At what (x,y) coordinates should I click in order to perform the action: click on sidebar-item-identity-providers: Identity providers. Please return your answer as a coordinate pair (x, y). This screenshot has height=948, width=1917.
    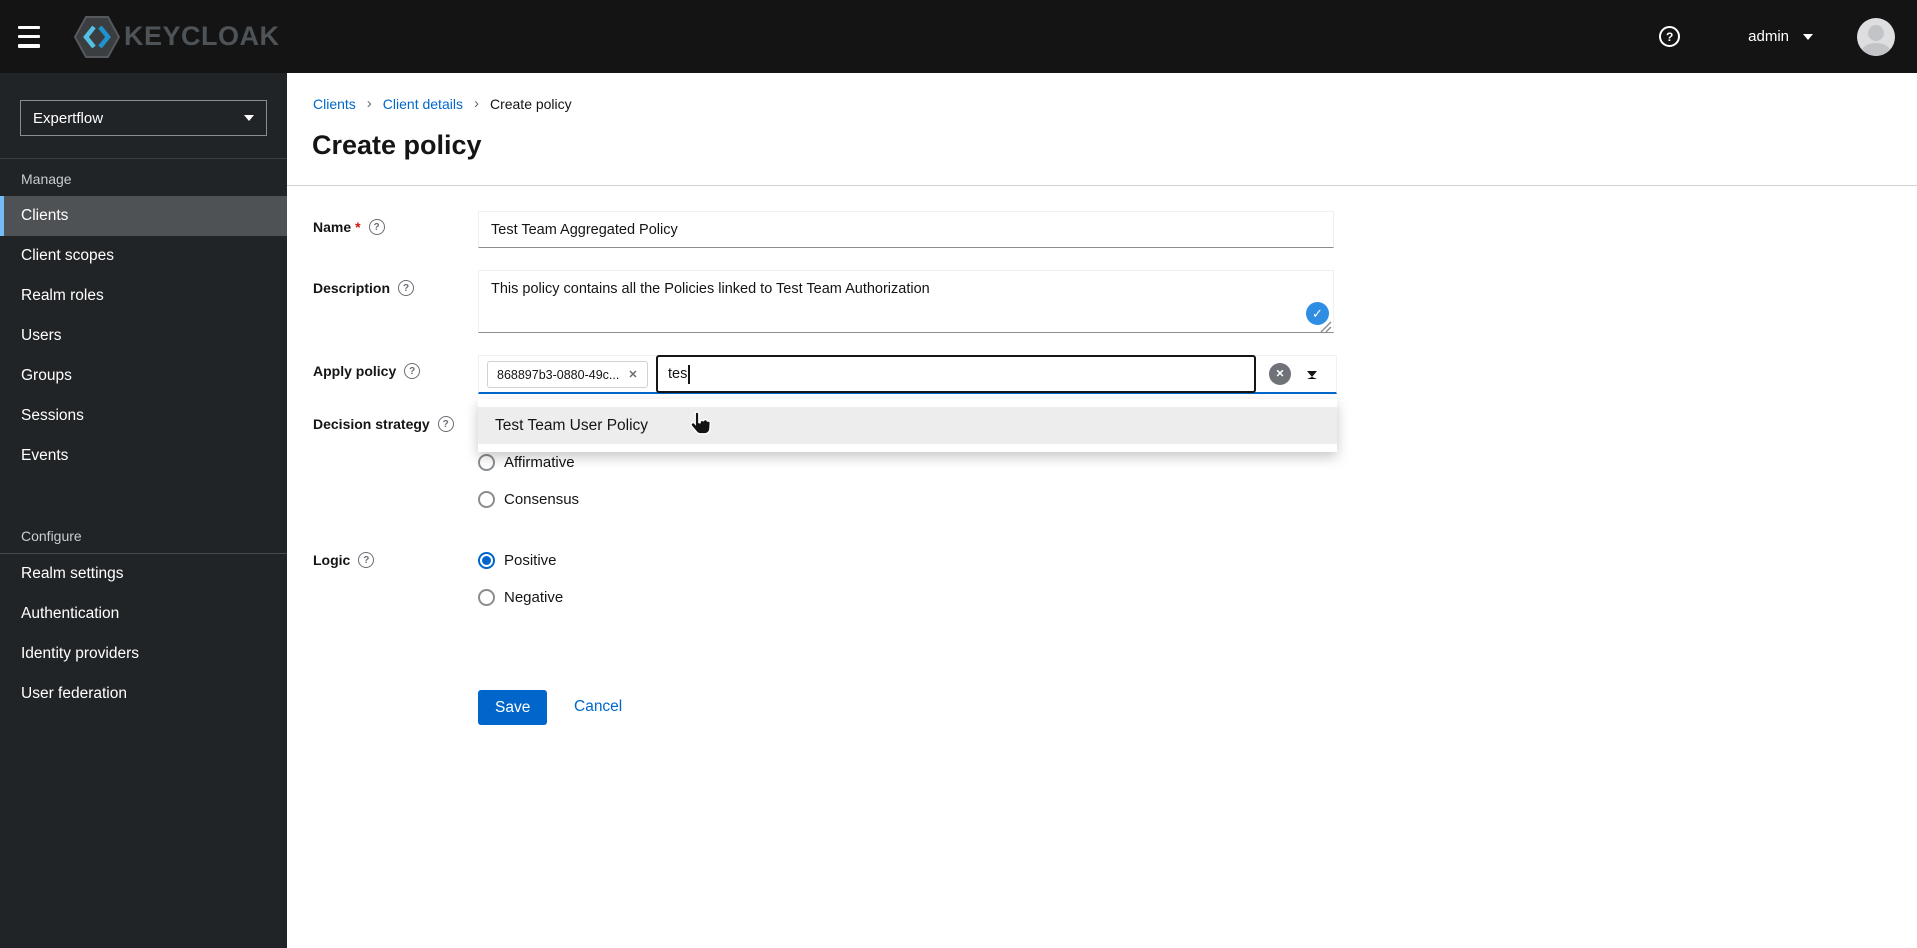
    Looking at the image, I should click on (143, 654).